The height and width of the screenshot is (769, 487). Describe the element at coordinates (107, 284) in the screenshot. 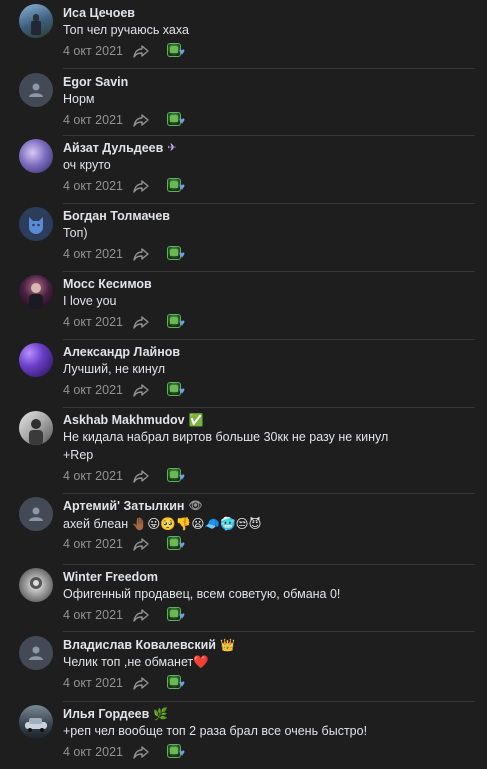

I see `author-name: Мосс Кесимов` at that location.